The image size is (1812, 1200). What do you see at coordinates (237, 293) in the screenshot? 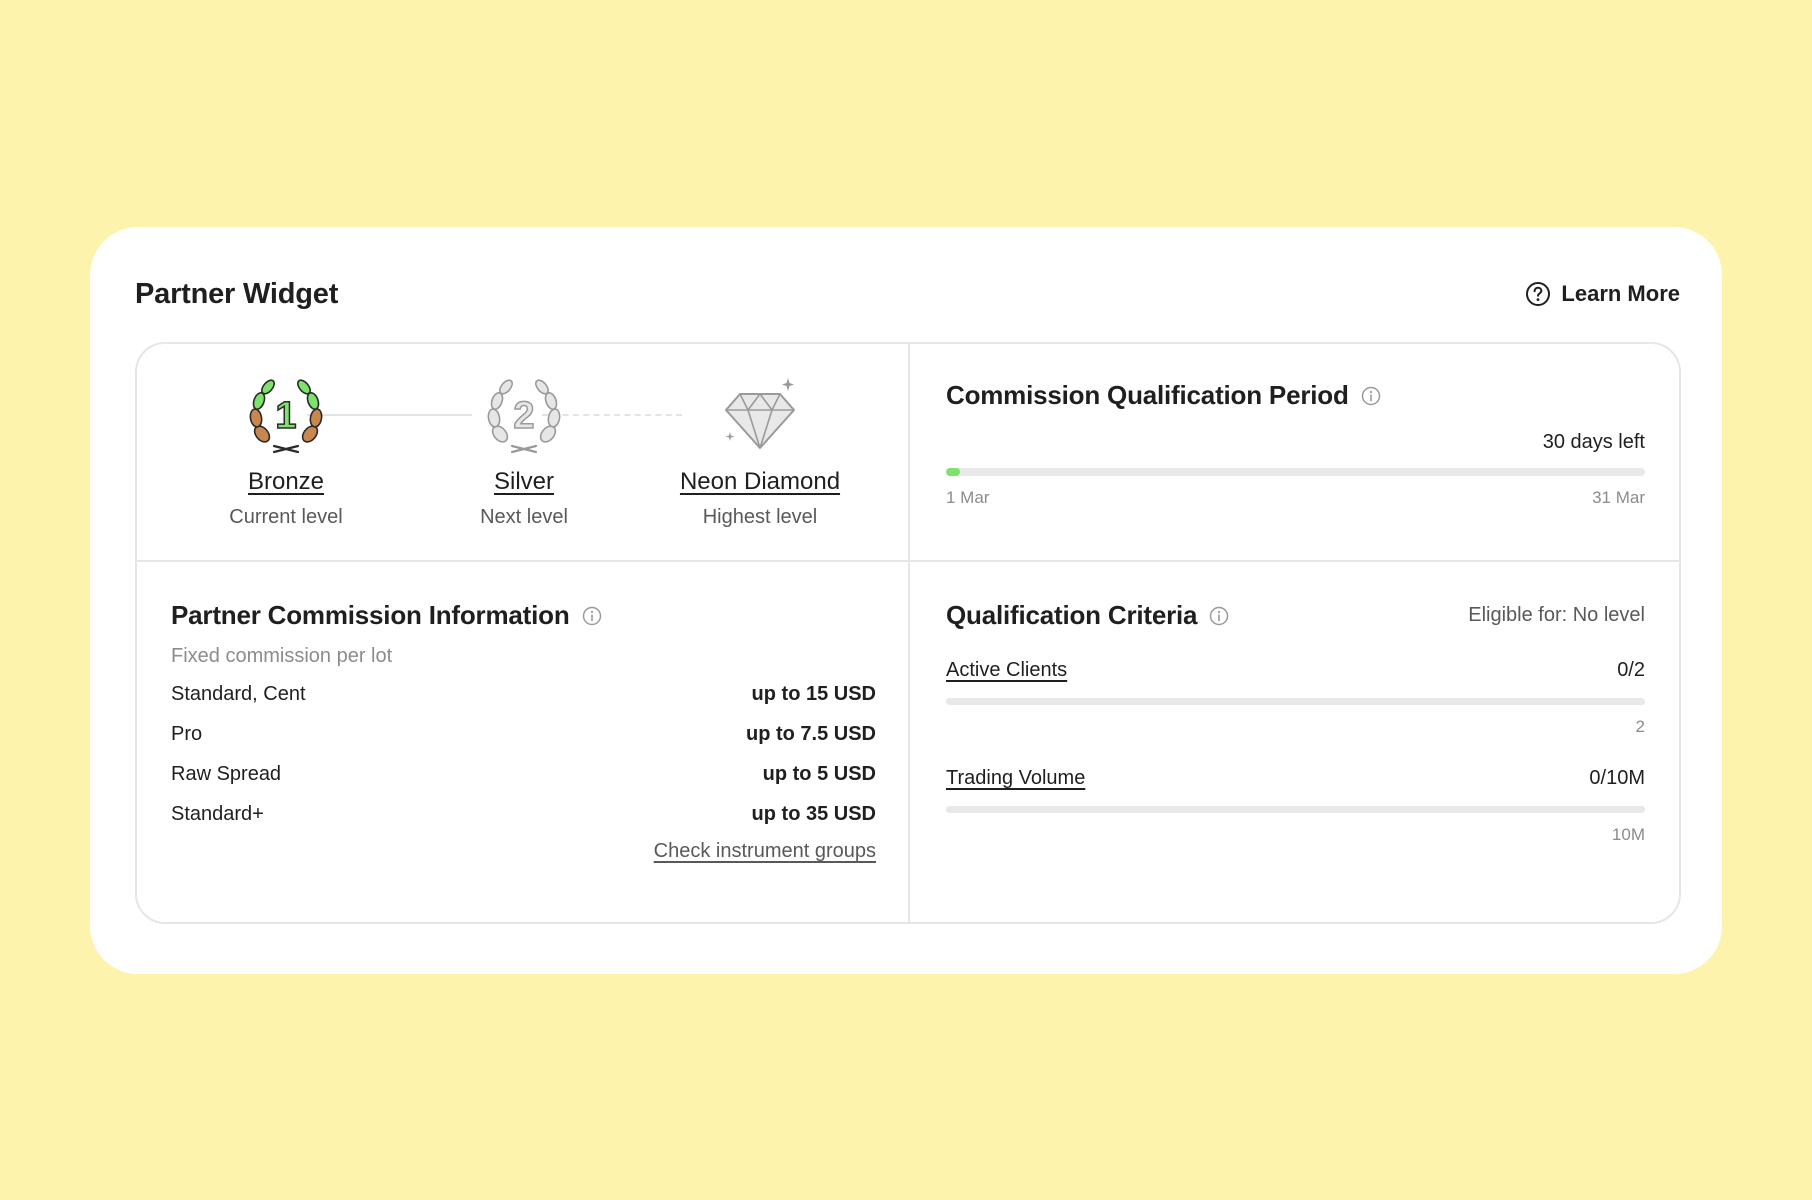
I see `widget-title: Partner Widget` at bounding box center [237, 293].